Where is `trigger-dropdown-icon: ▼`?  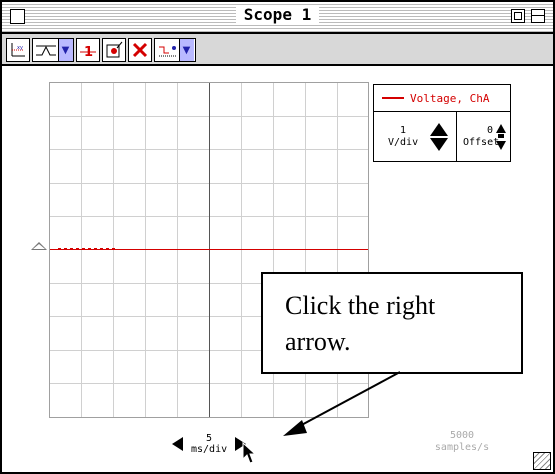 trigger-dropdown-icon: ▼ is located at coordinates (65, 50).